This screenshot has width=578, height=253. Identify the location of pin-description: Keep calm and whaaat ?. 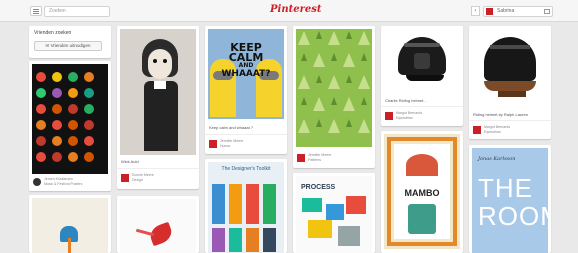
(231, 127).